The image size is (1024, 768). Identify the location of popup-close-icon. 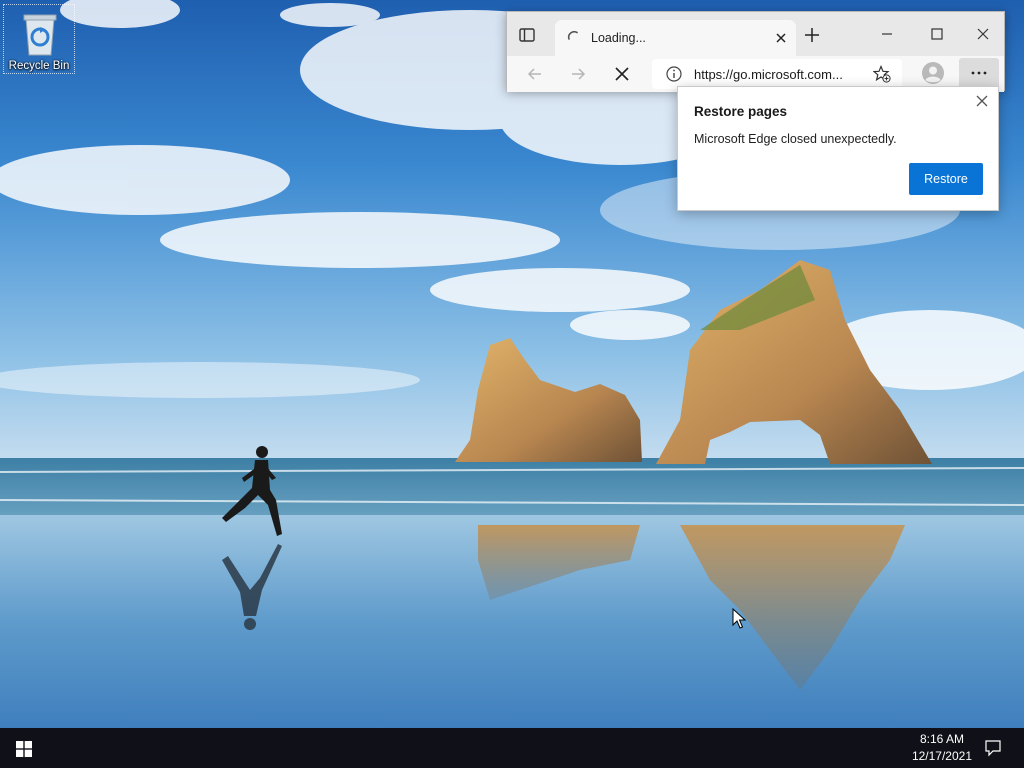
(982, 101).